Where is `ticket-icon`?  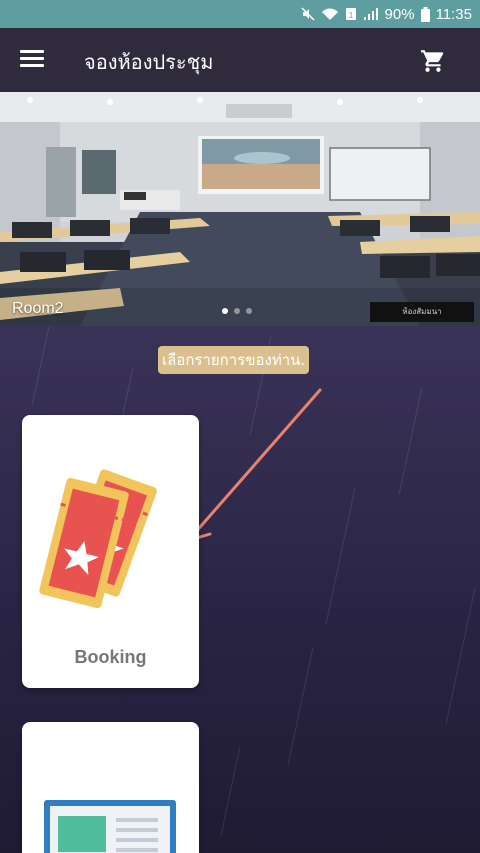
ticket-icon is located at coordinates (98, 539).